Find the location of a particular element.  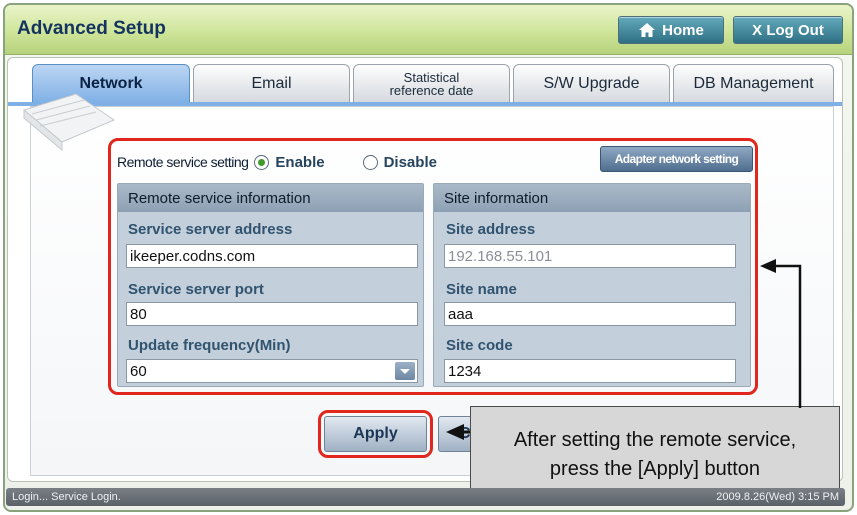

remote-info-header: Remote service information is located at coordinates (270, 198).